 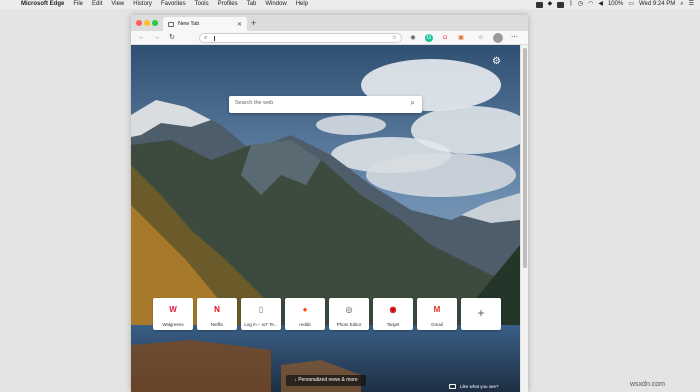 I want to click on menu-history: History, so click(x=142, y=4).